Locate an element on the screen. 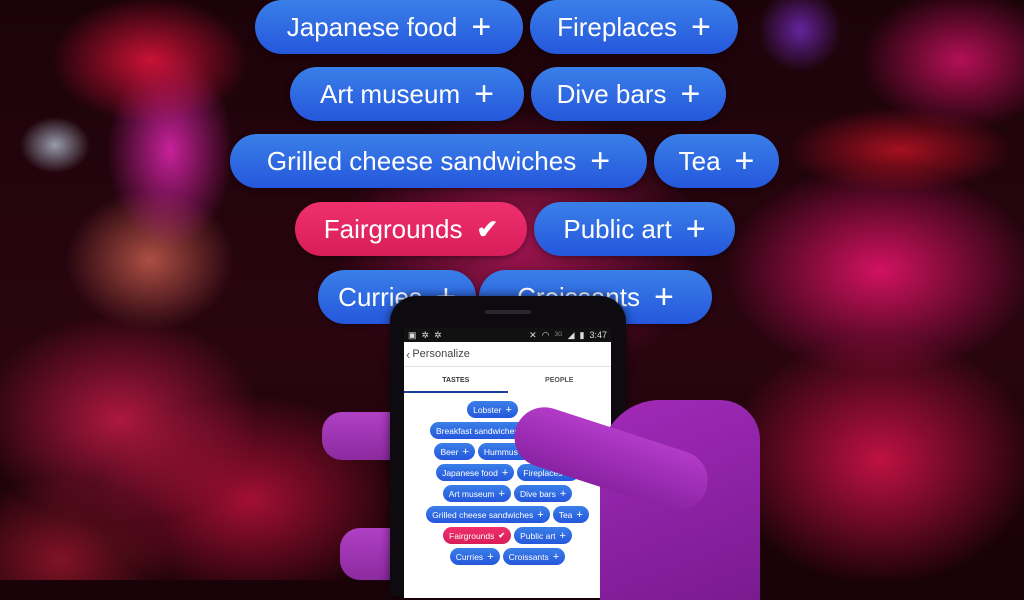 The width and height of the screenshot is (1024, 600). tab-people: PEOPLE is located at coordinates (560, 380).